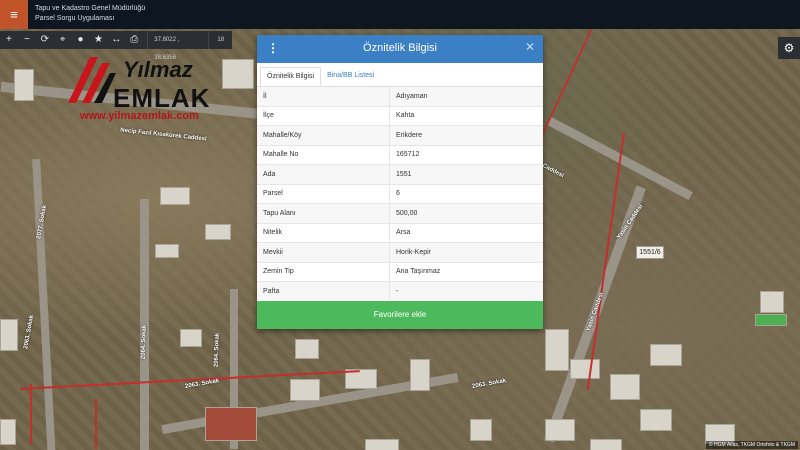  Describe the element at coordinates (27, 40) in the screenshot. I see `zoom-out-icon: −` at that location.